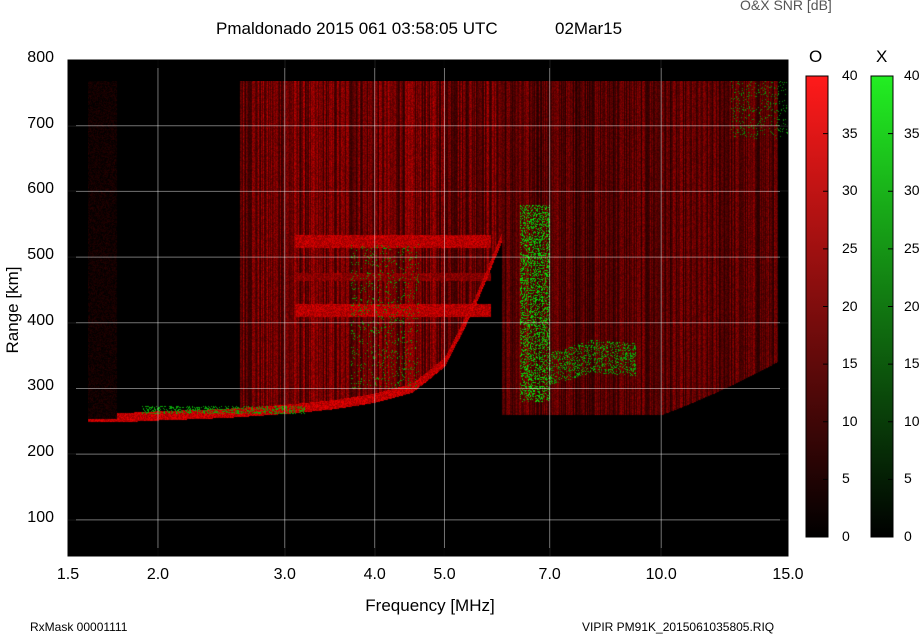 This screenshot has height=636, width=922. Describe the element at coordinates (850, 305) in the screenshot. I see `o-colorbar-tick-label: 20` at that location.